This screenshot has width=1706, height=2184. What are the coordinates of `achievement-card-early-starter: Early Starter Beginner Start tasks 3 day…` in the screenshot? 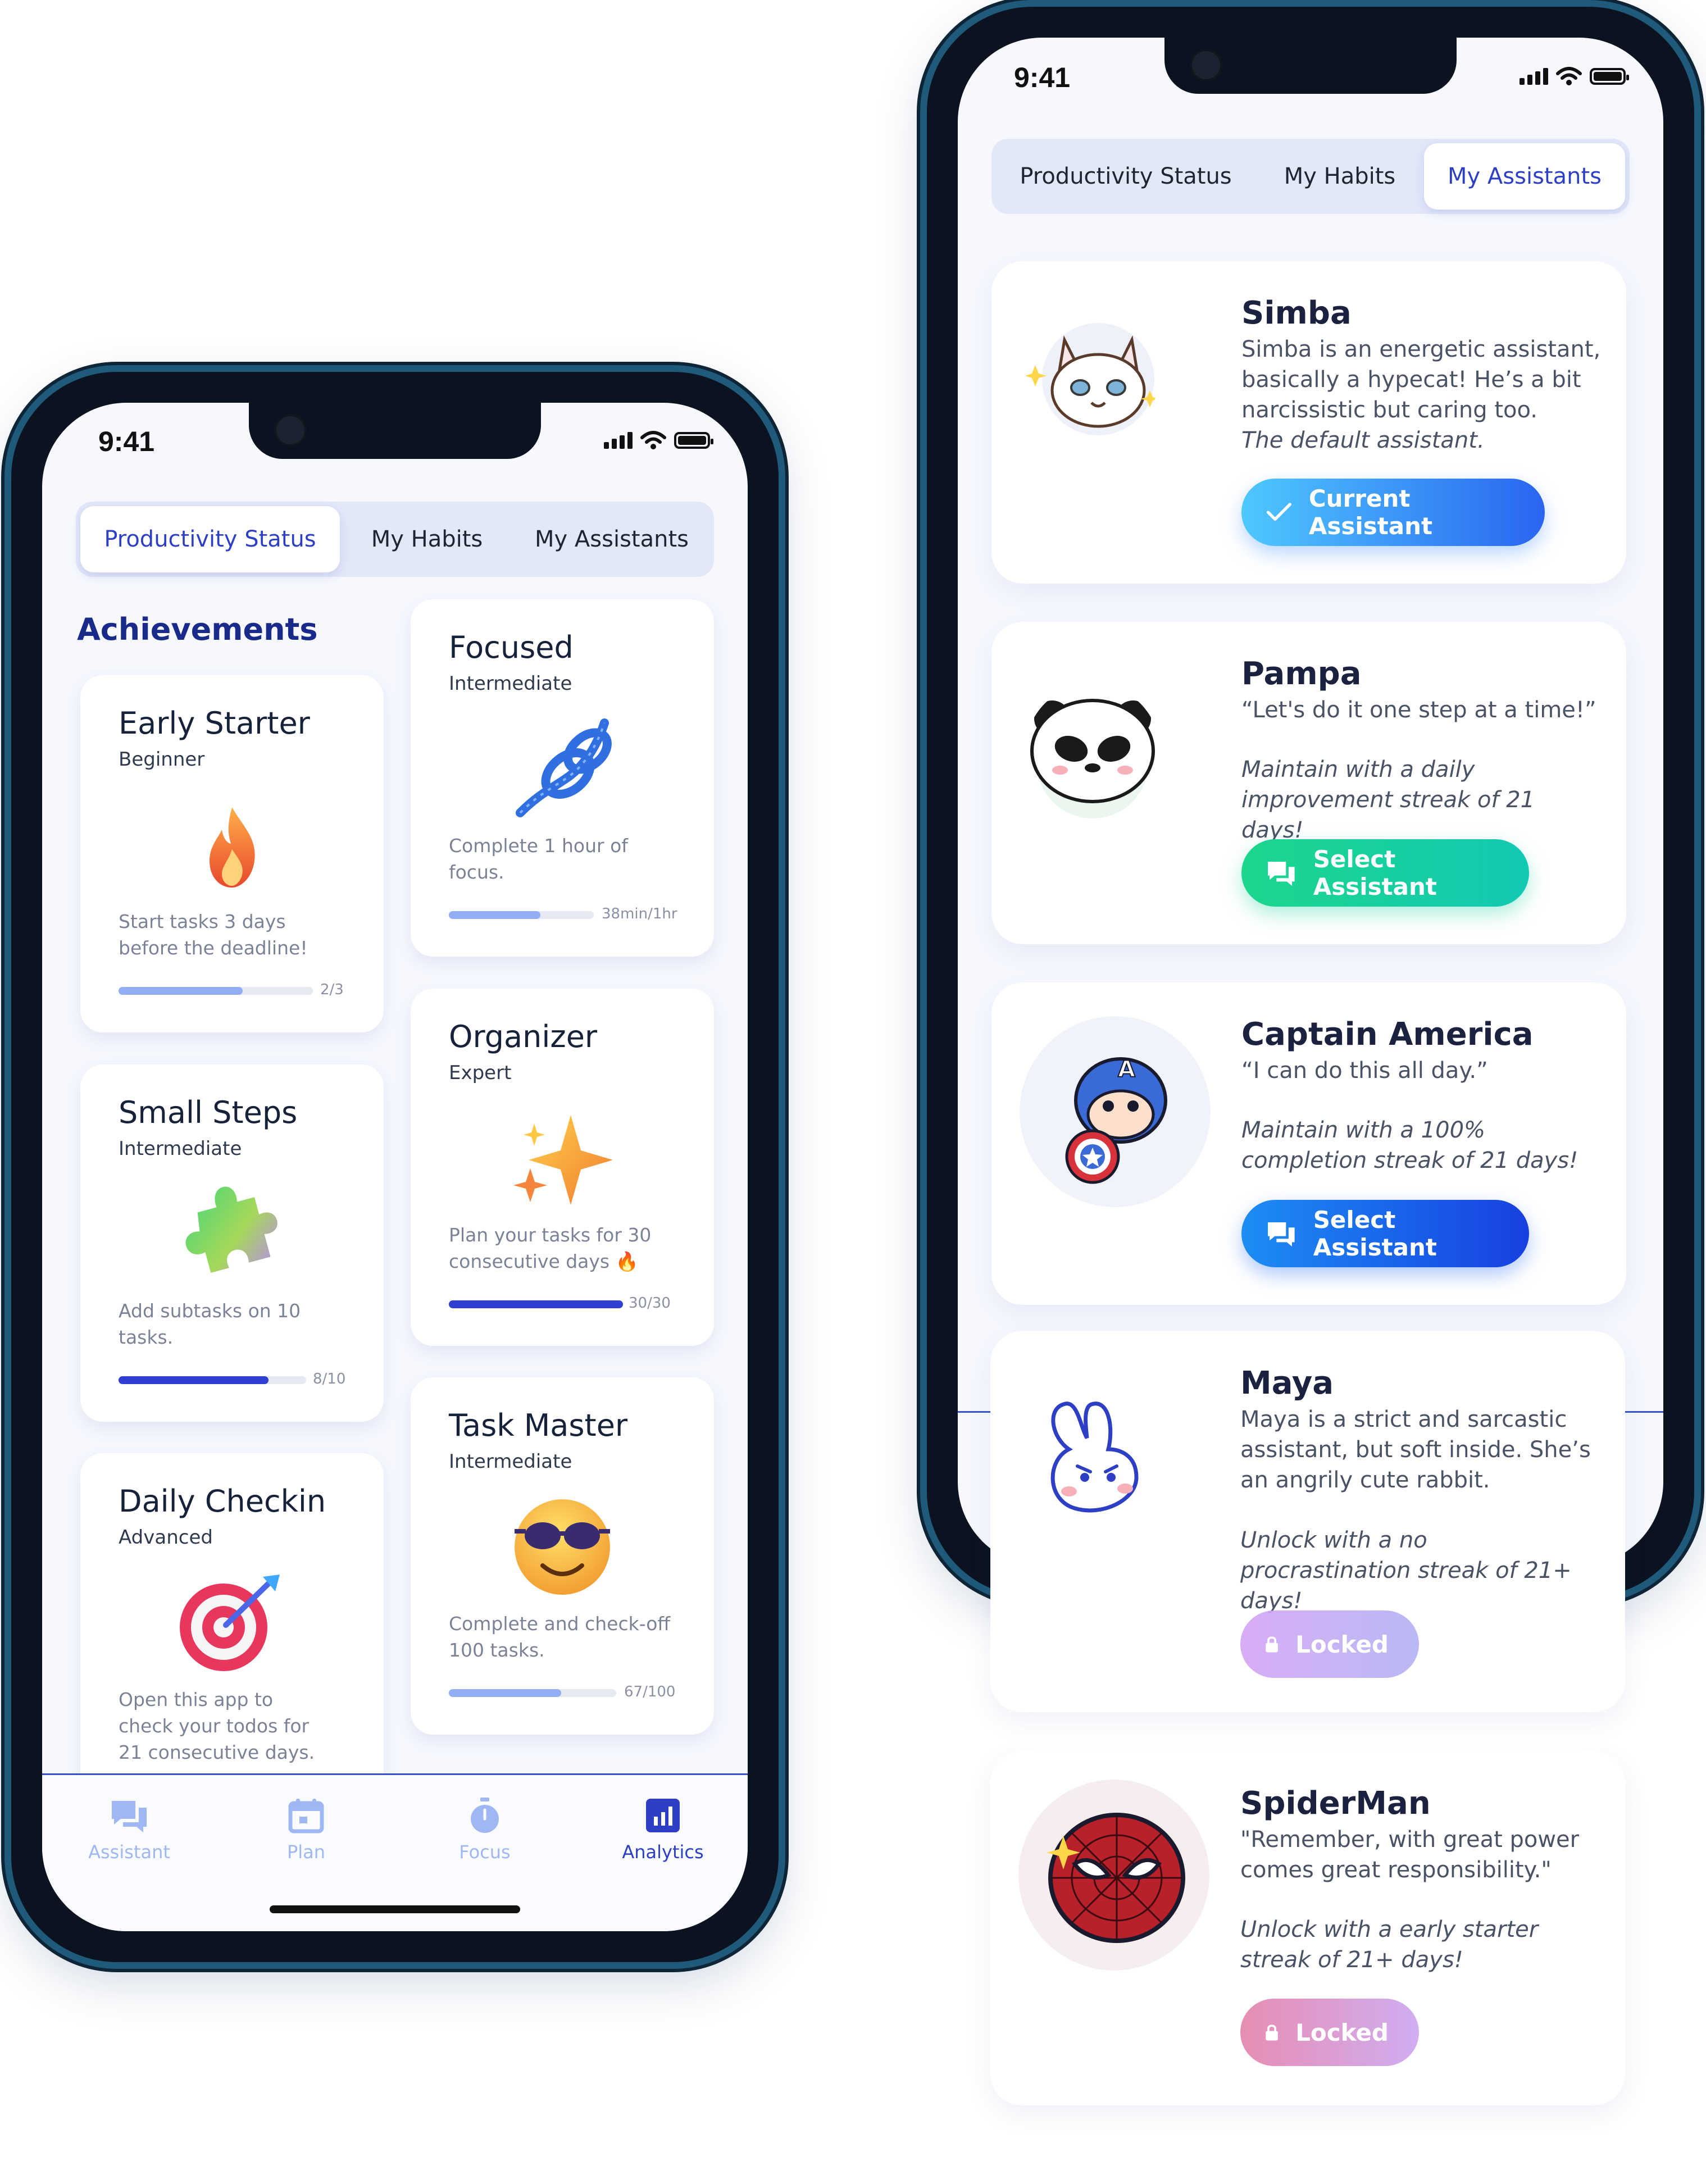 It's located at (232, 853).